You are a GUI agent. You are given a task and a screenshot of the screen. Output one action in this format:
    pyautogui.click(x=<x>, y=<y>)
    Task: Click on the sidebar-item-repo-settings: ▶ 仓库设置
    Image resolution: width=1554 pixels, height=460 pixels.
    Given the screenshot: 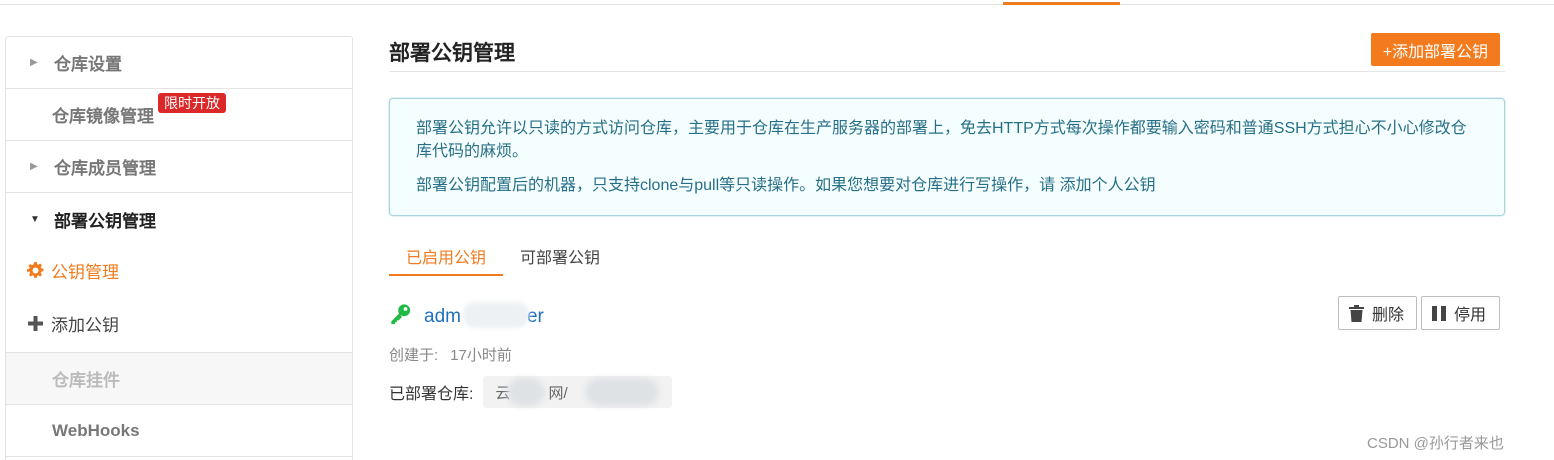 What is the action you would take?
    pyautogui.click(x=179, y=63)
    